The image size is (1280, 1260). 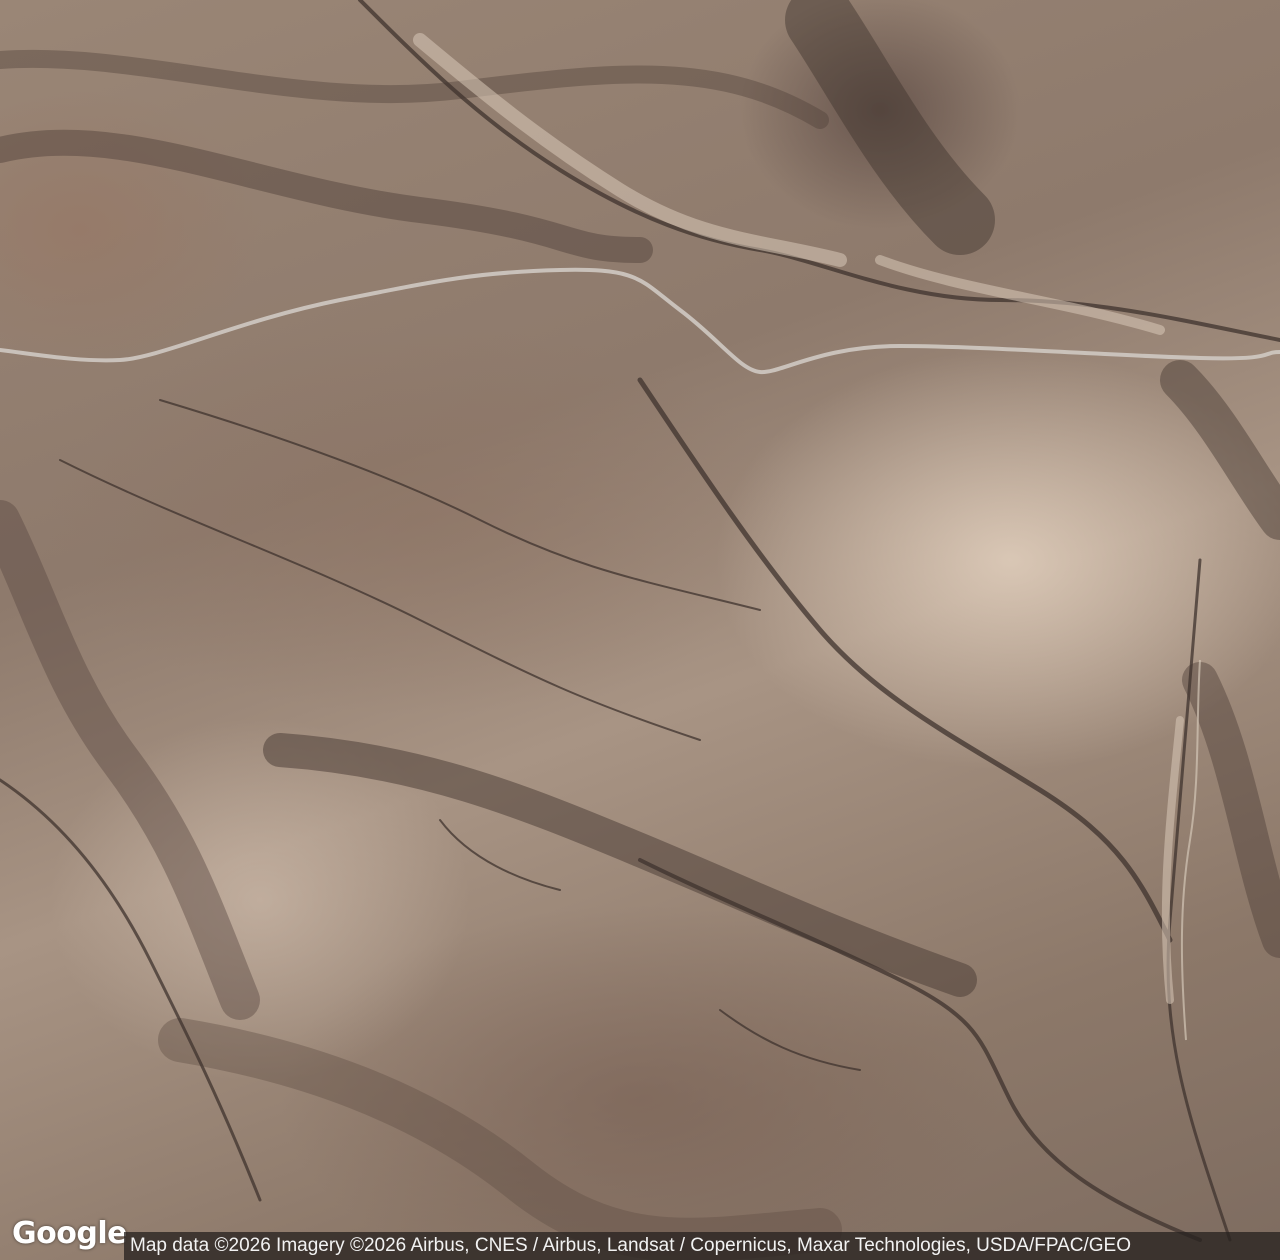 What do you see at coordinates (640, 321) in the screenshot?
I see `highway-road` at bounding box center [640, 321].